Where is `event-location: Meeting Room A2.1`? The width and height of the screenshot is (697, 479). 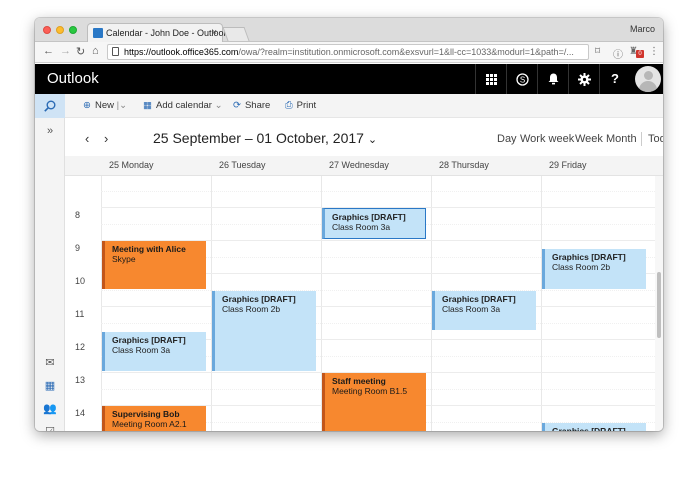
event-location: Meeting Room A2.1 is located at coordinates (149, 424).